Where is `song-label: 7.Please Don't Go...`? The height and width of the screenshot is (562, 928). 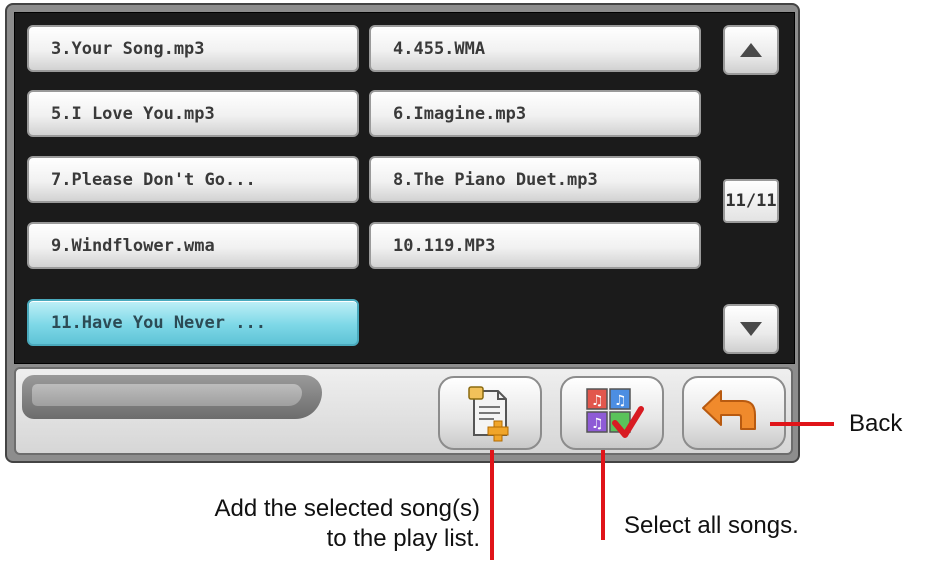 song-label: 7.Please Don't Go... is located at coordinates (153, 179).